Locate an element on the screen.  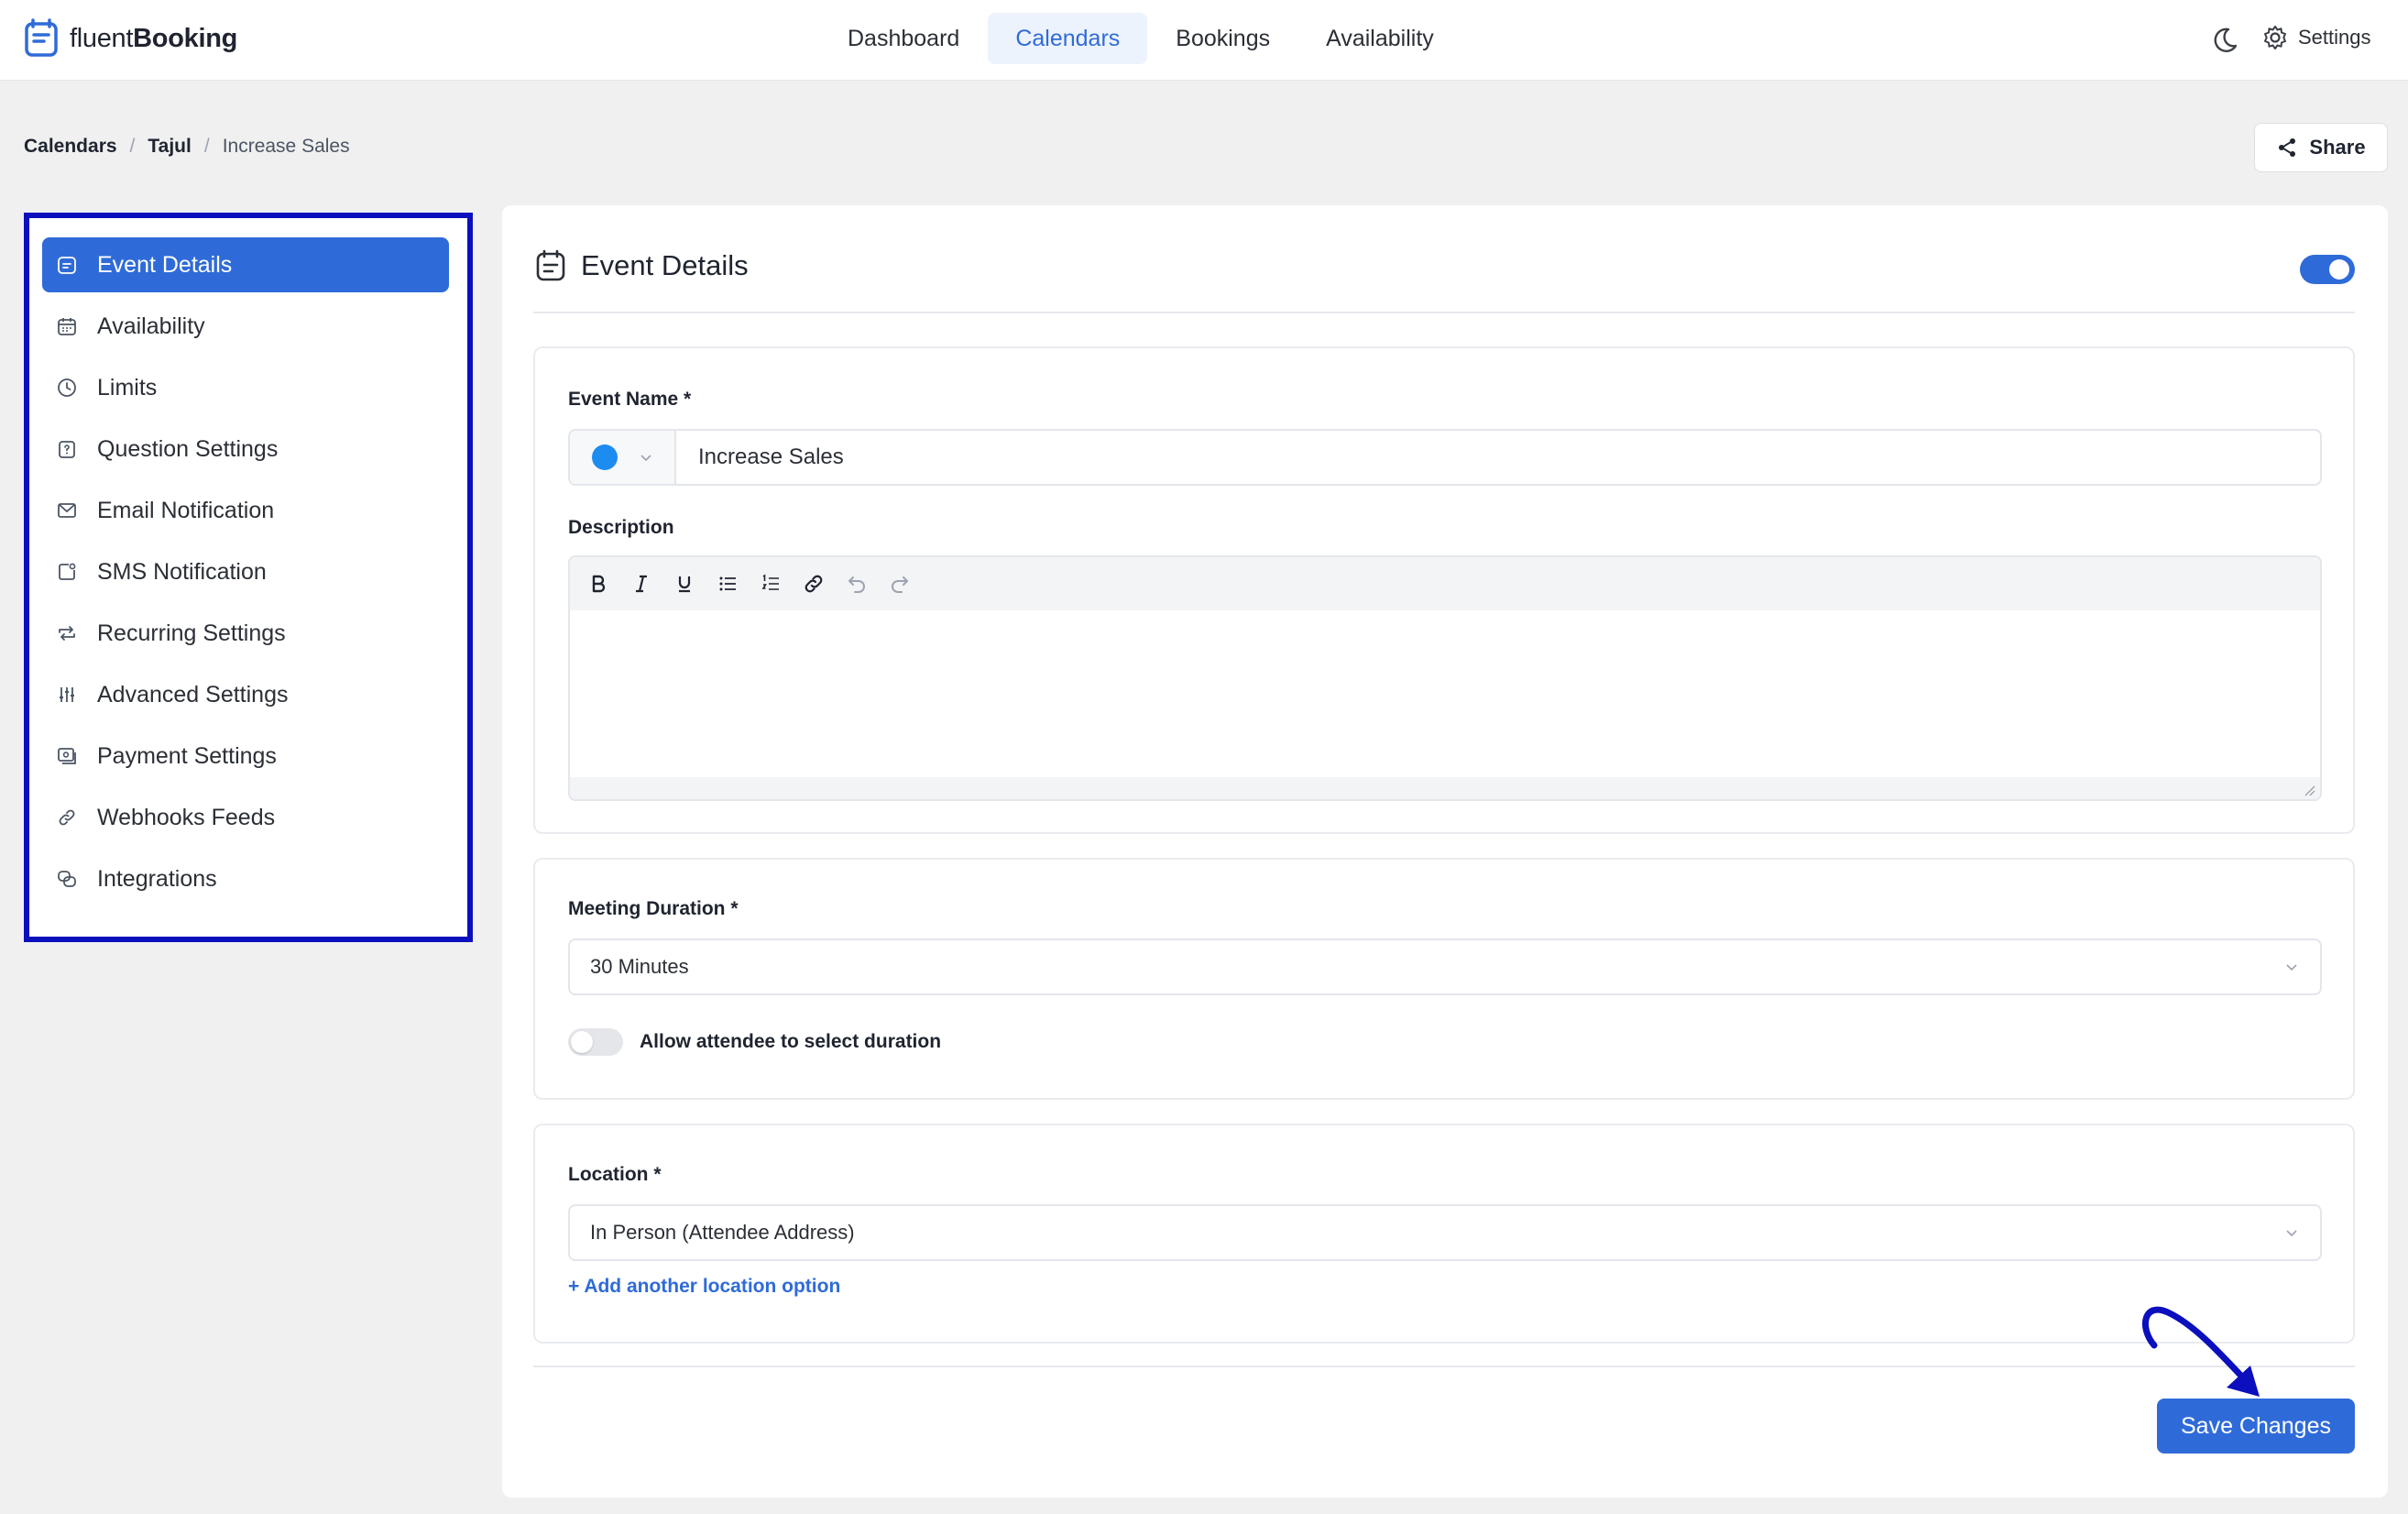
location-select: In Person (Attendee Address) is located at coordinates (1445, 1232).